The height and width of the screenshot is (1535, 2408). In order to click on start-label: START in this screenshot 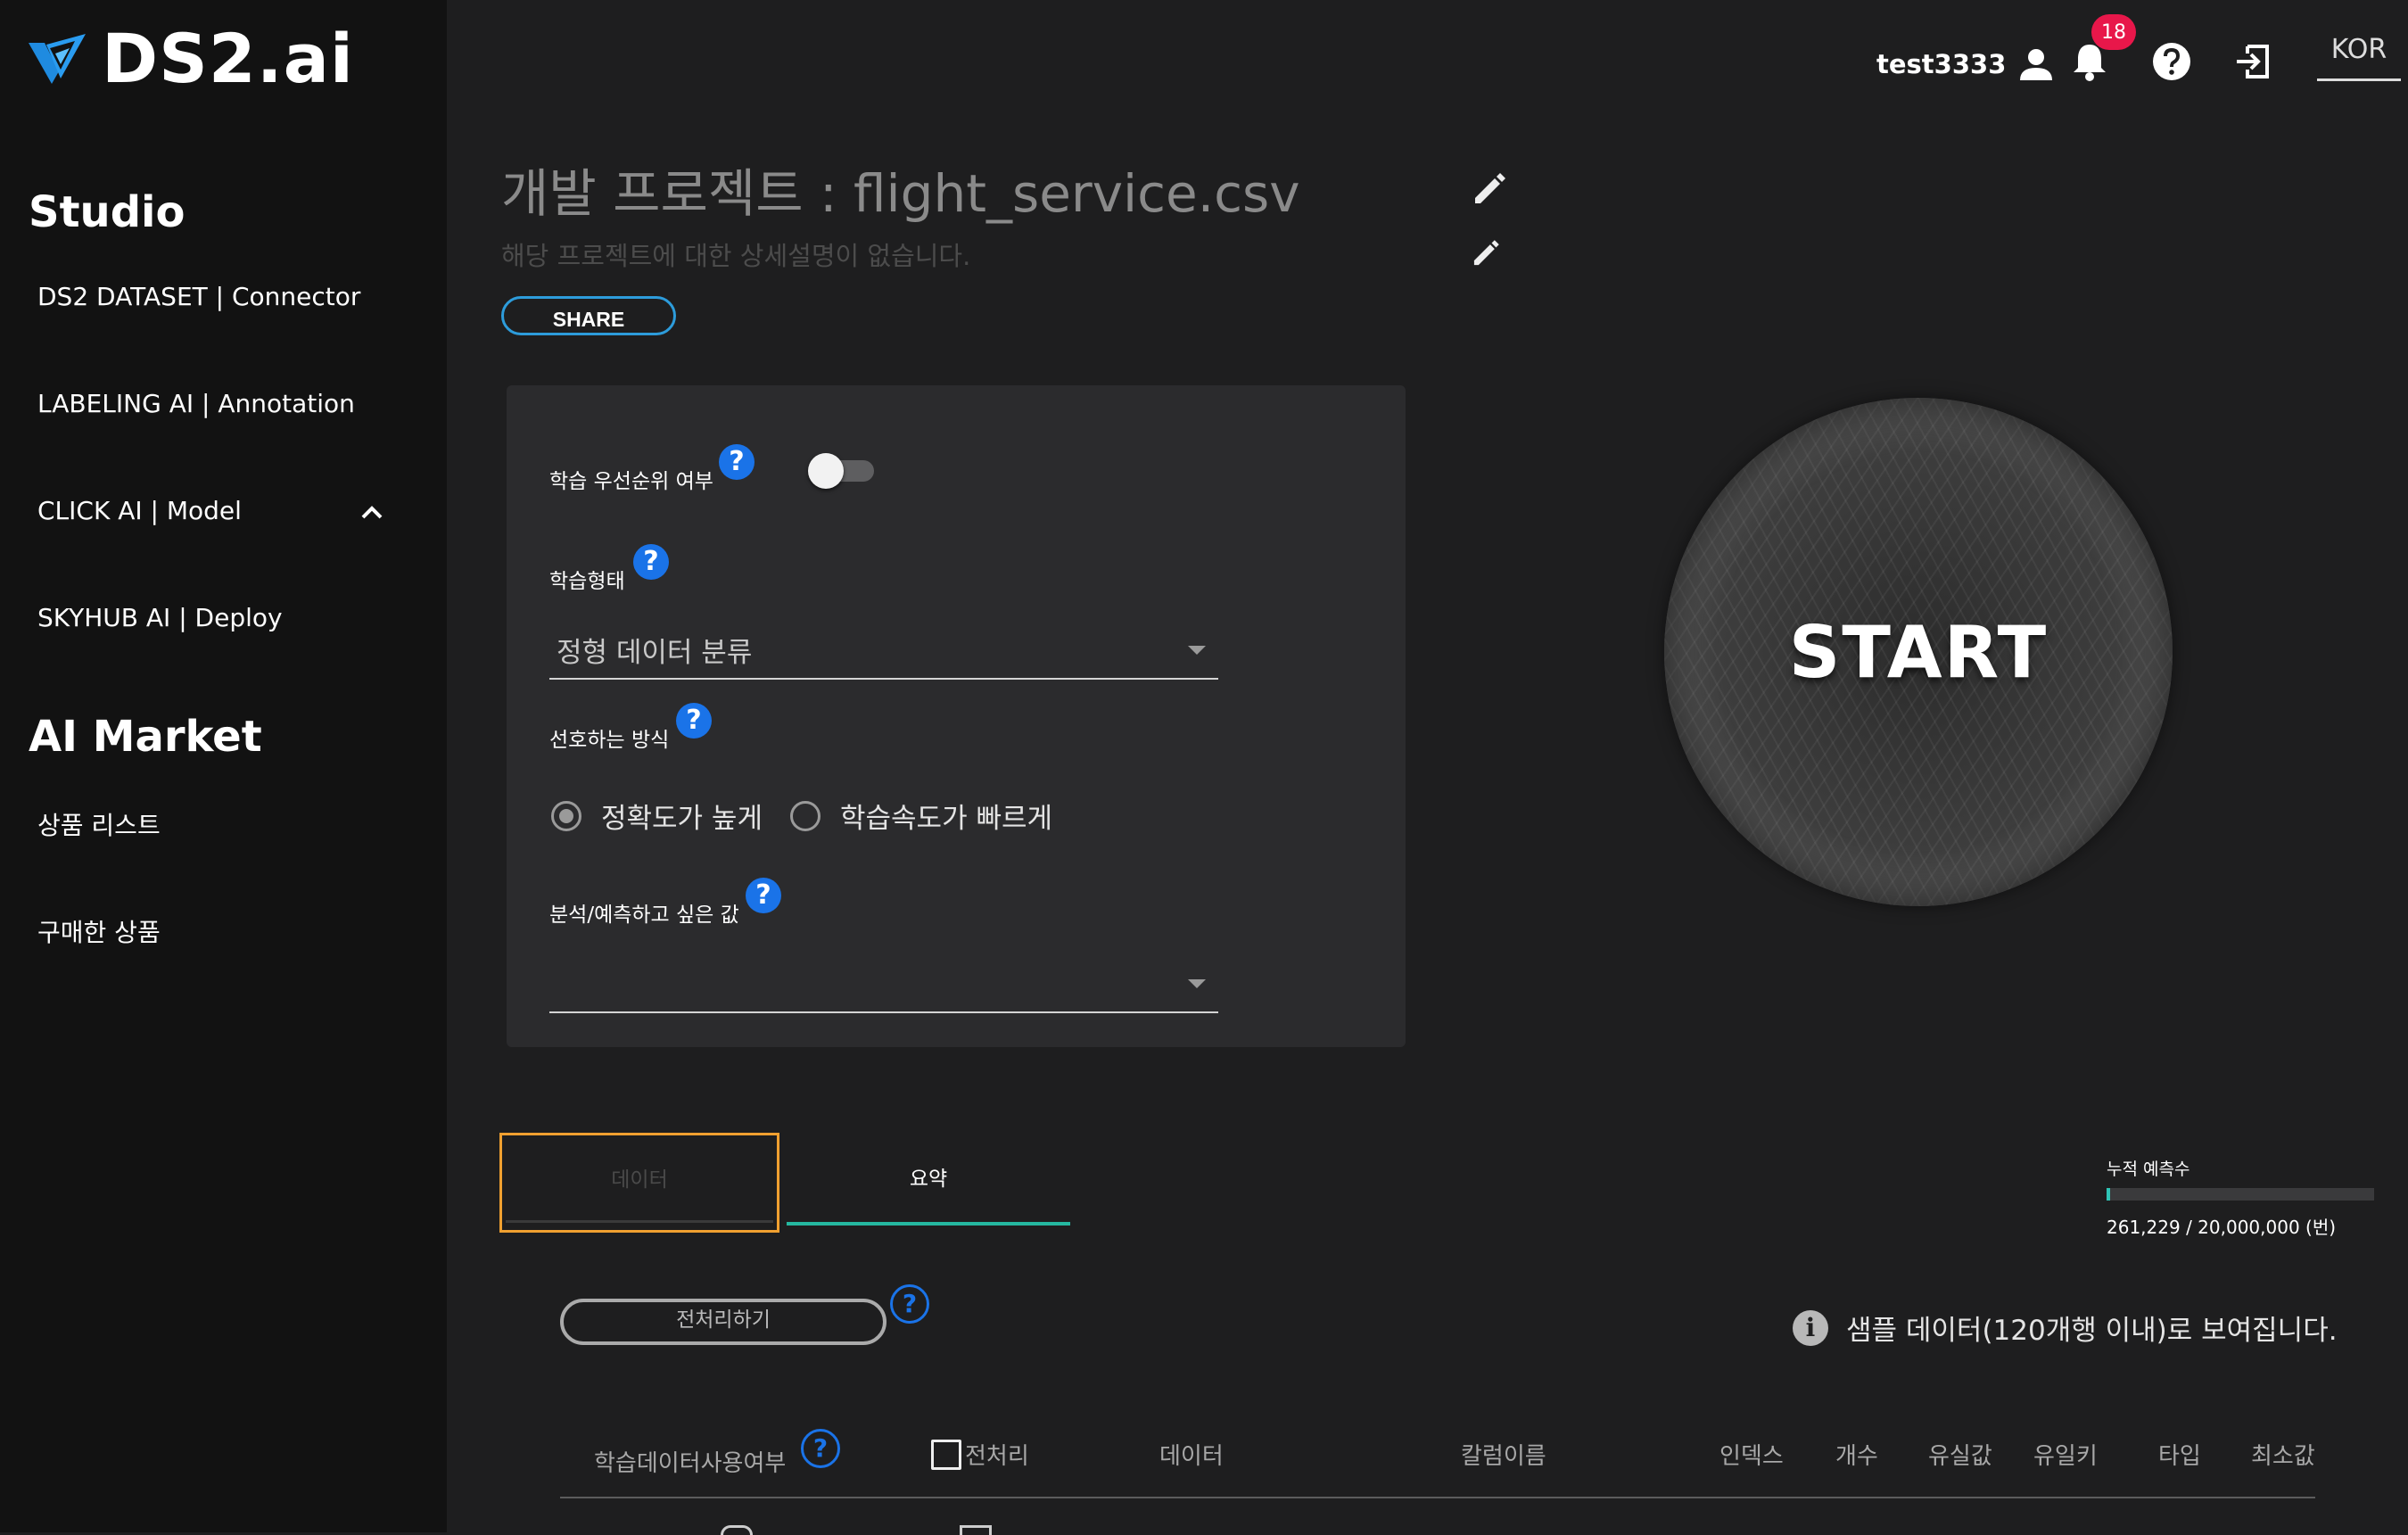, I will do `click(1918, 652)`.